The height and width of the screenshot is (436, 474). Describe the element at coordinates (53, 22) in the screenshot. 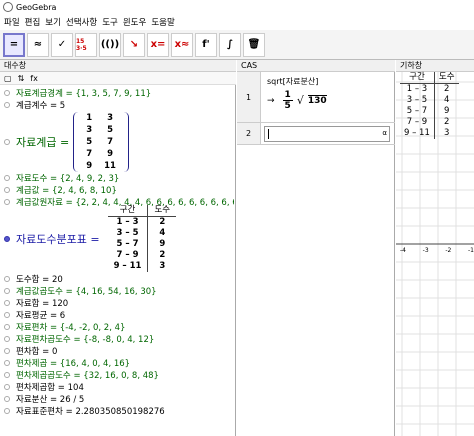

I see `menu-view: 보기` at that location.